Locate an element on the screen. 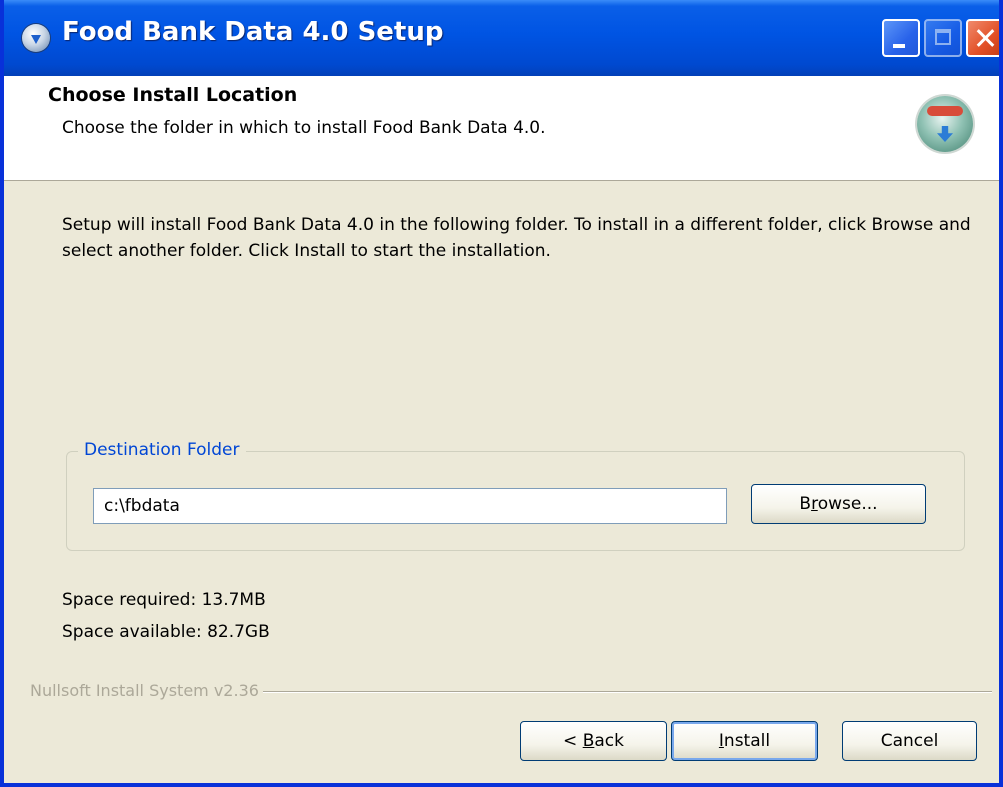 The width and height of the screenshot is (1003, 787). browse-label-pre: B is located at coordinates (805, 504).